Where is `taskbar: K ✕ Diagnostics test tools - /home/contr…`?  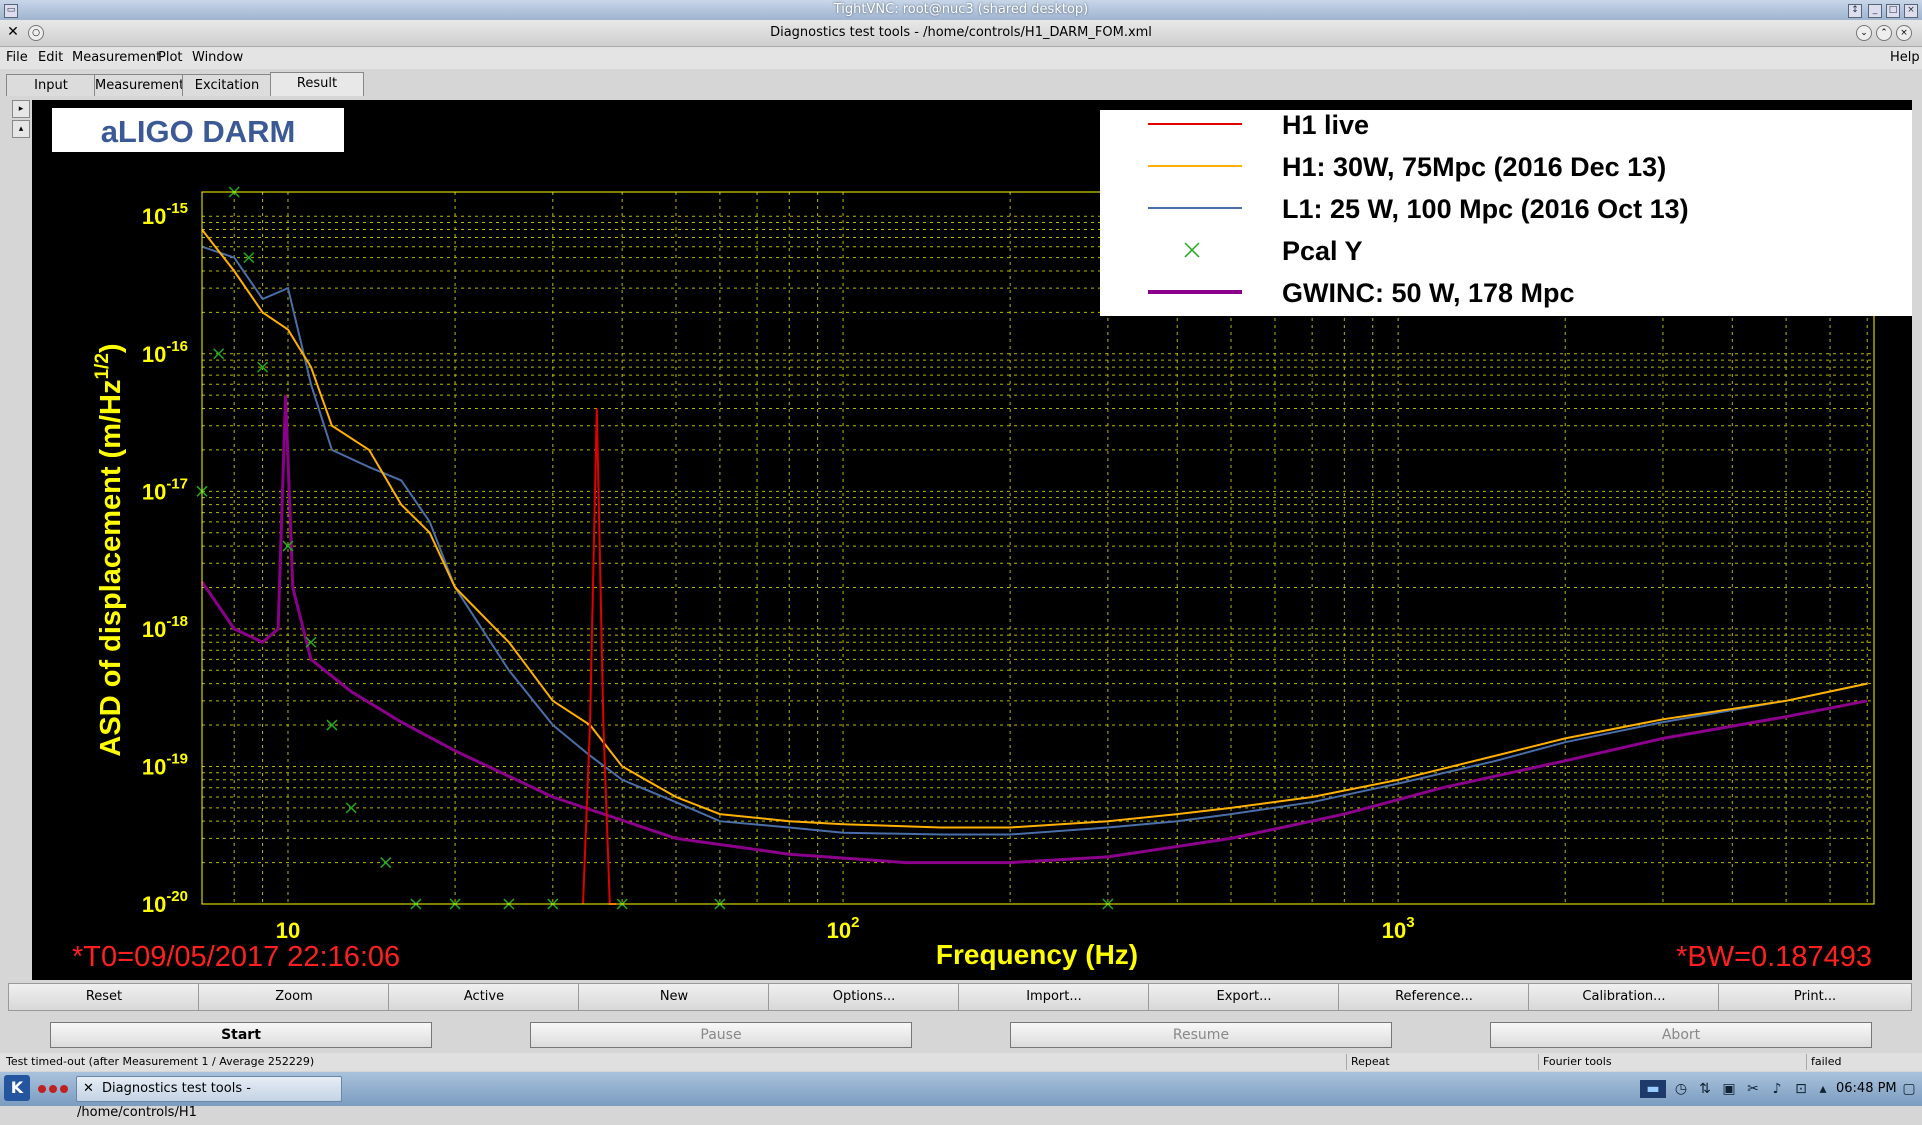
taskbar: K ✕ Diagnostics test tools - /home/contr… is located at coordinates (961, 1096).